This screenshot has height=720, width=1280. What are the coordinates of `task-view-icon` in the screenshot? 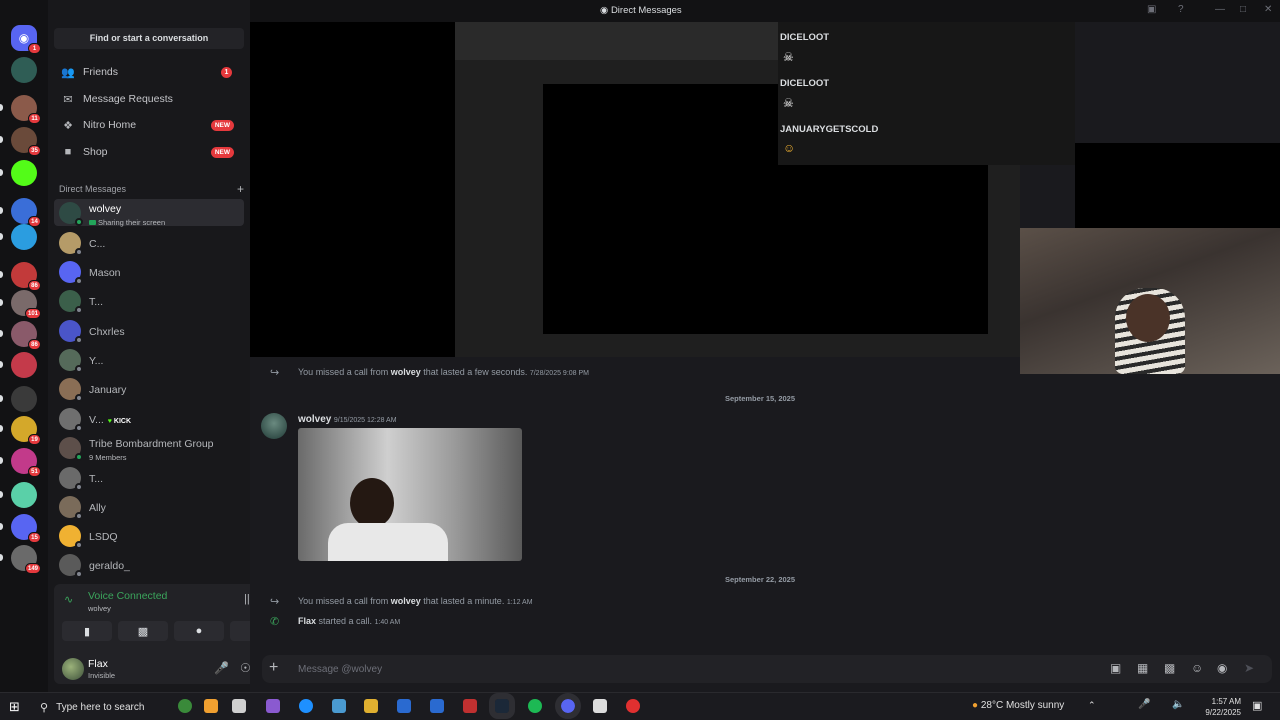 It's located at (239, 706).